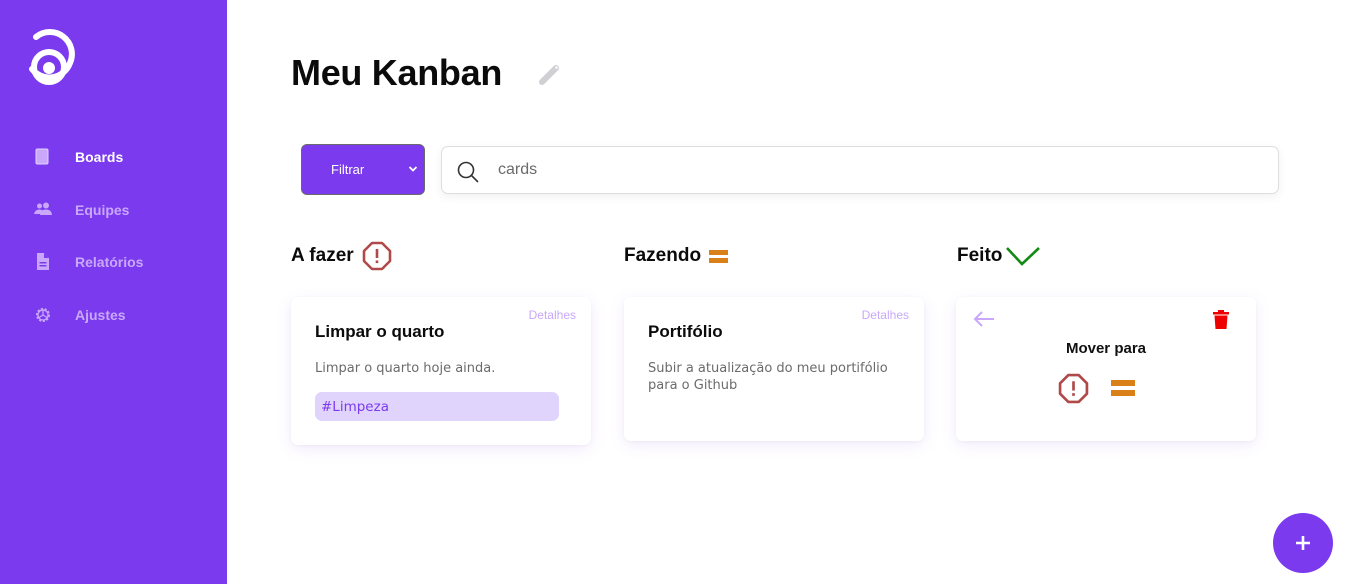  What do you see at coordinates (1106, 369) in the screenshot?
I see `move-card: Mover para` at bounding box center [1106, 369].